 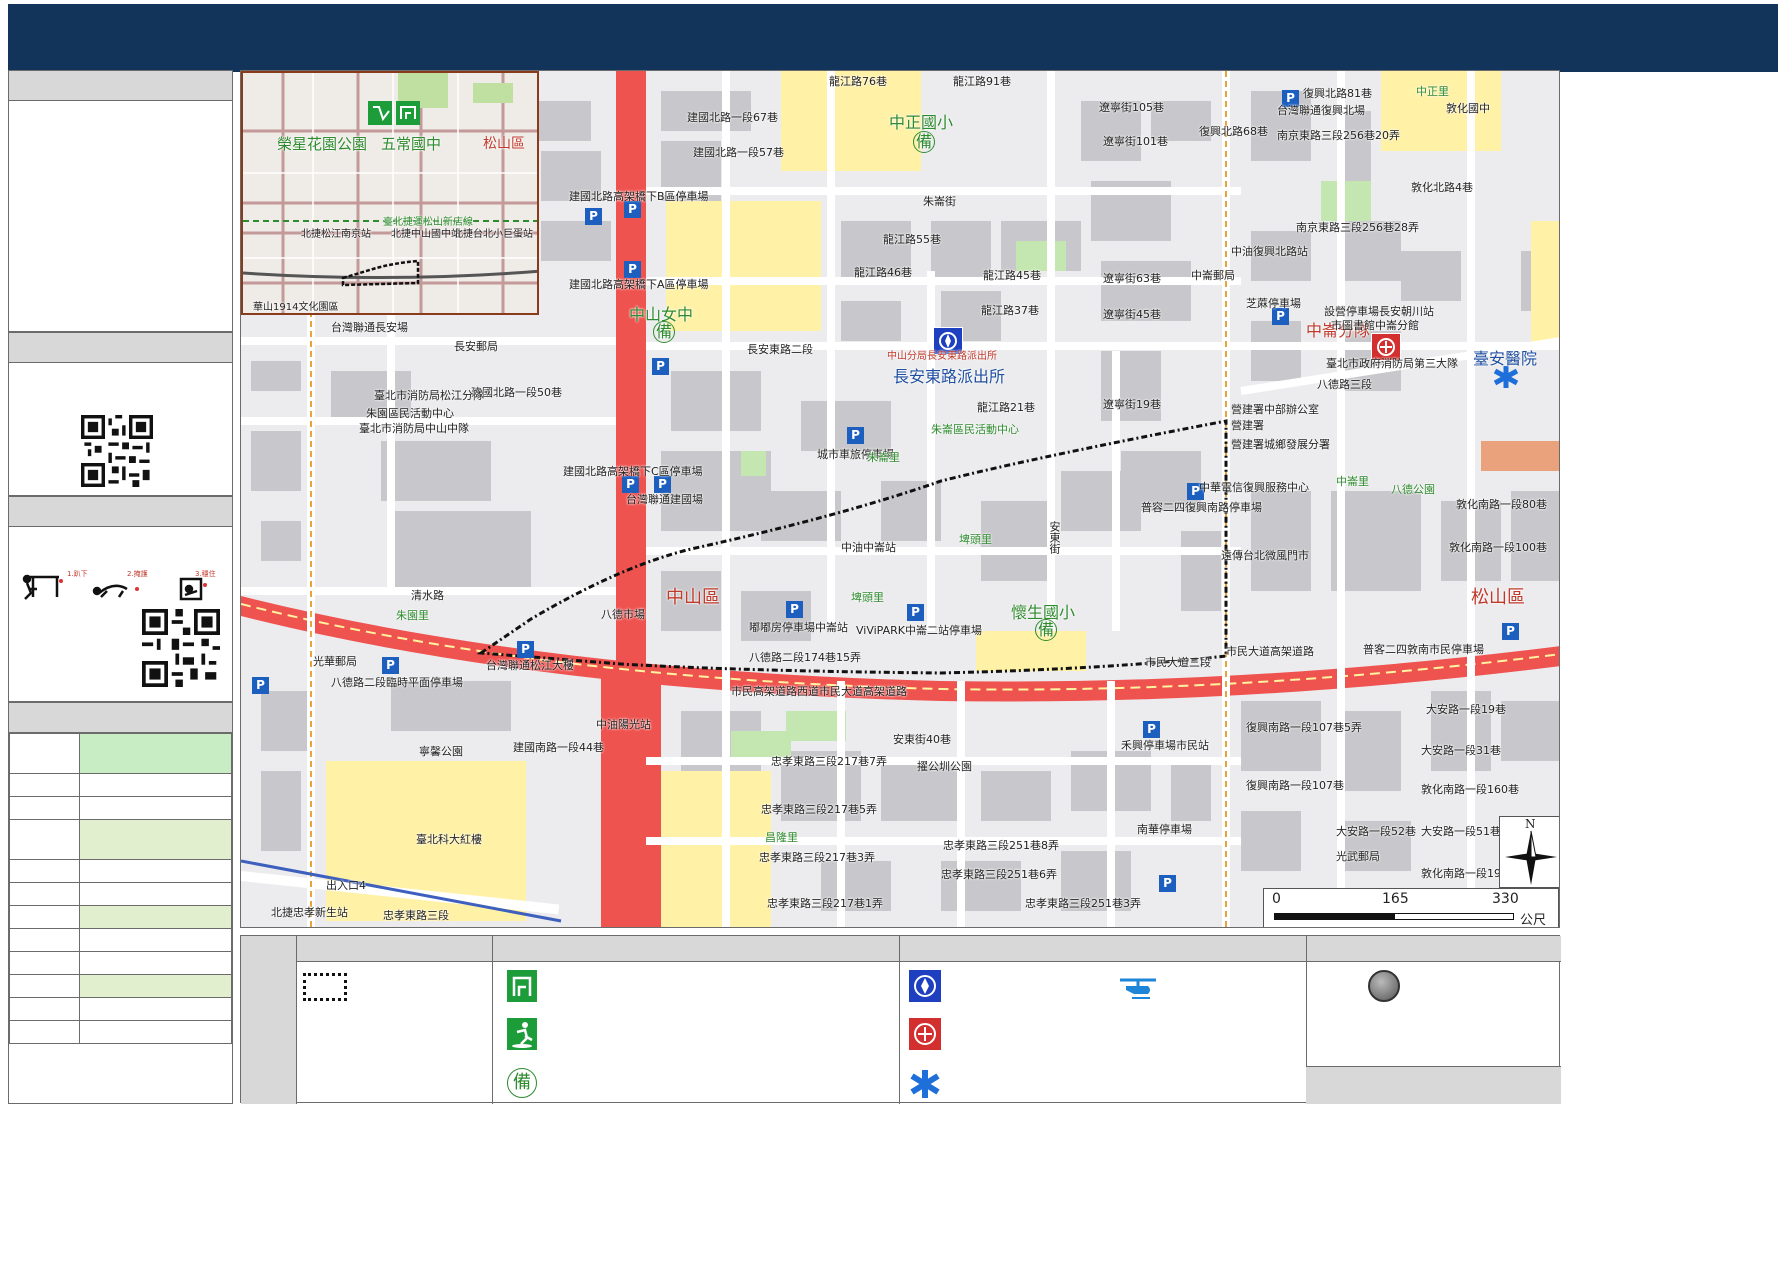 What do you see at coordinates (925, 1084) in the screenshot?
I see `hospital-icon` at bounding box center [925, 1084].